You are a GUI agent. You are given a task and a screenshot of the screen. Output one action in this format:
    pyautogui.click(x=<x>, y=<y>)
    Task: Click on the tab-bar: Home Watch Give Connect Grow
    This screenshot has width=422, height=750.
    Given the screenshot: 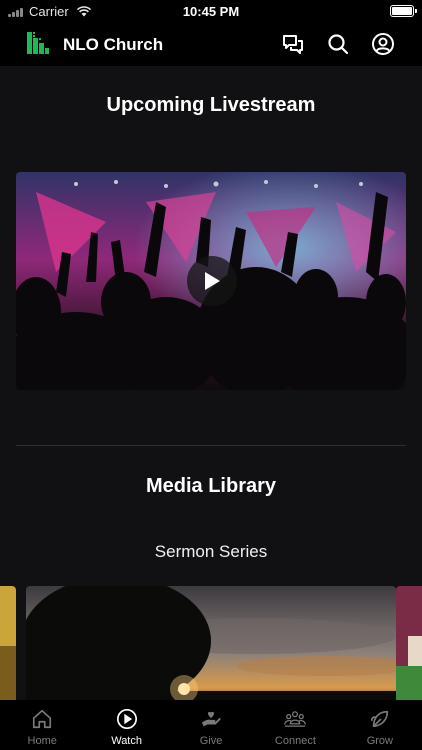 What is the action you would take?
    pyautogui.click(x=211, y=725)
    